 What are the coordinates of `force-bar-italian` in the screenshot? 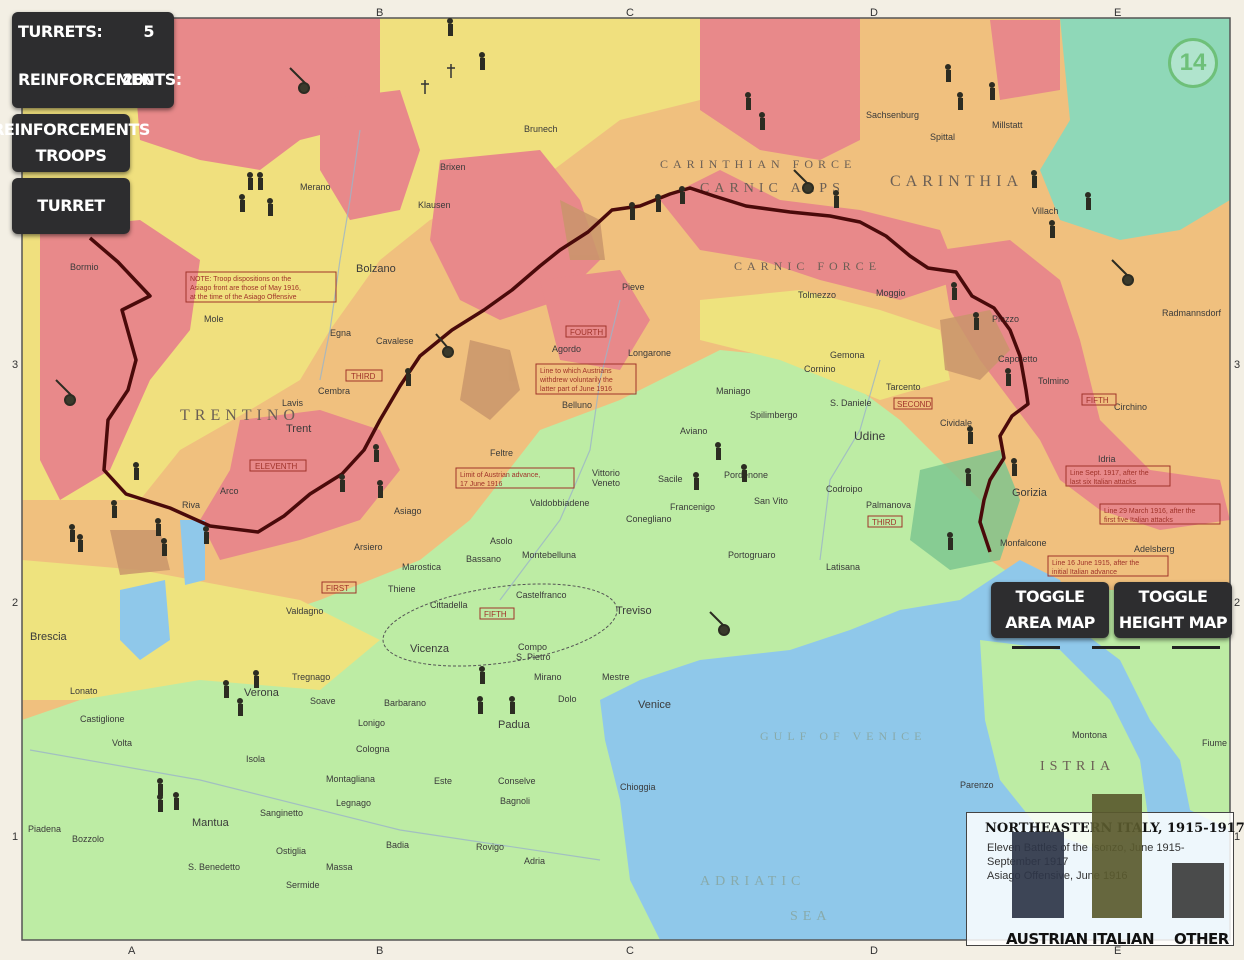 It's located at (1117, 856).